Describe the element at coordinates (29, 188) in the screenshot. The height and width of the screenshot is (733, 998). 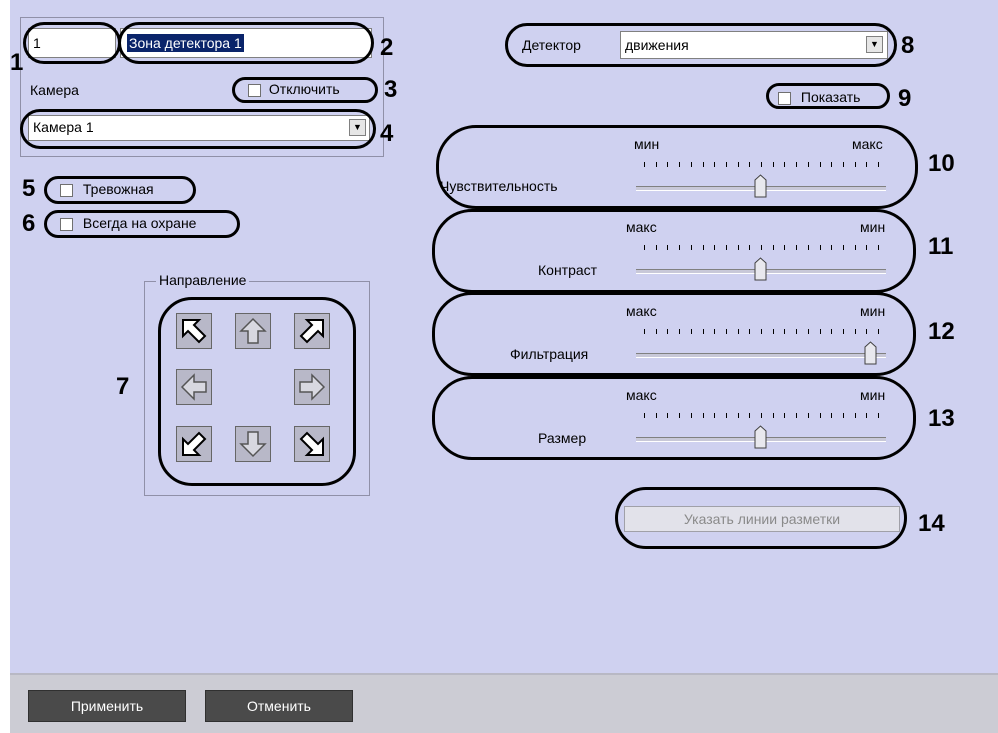
I see `callout-5: 5` at that location.